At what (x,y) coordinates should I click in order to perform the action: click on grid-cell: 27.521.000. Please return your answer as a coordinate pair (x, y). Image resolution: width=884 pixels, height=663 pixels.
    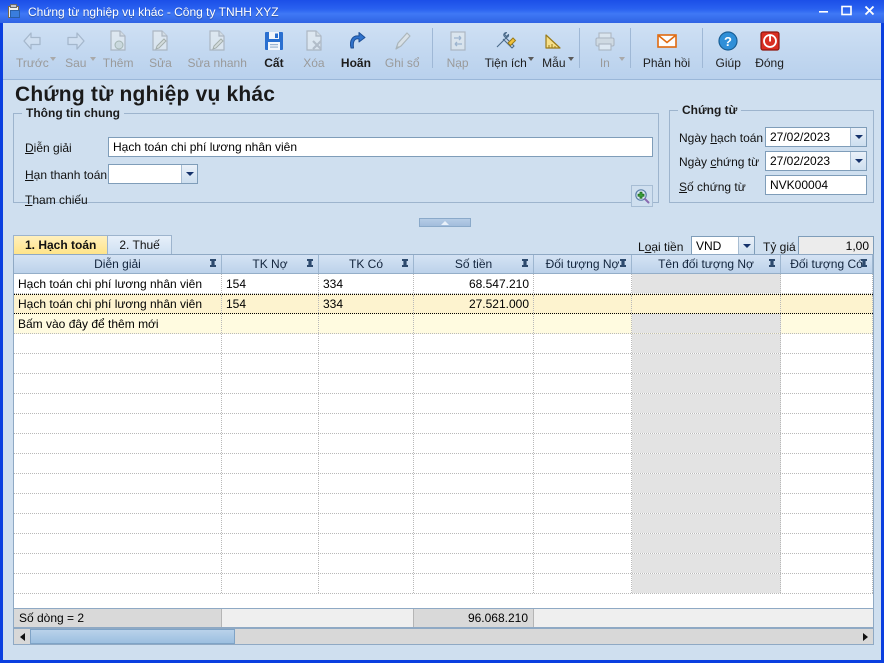
    Looking at the image, I should click on (474, 304).